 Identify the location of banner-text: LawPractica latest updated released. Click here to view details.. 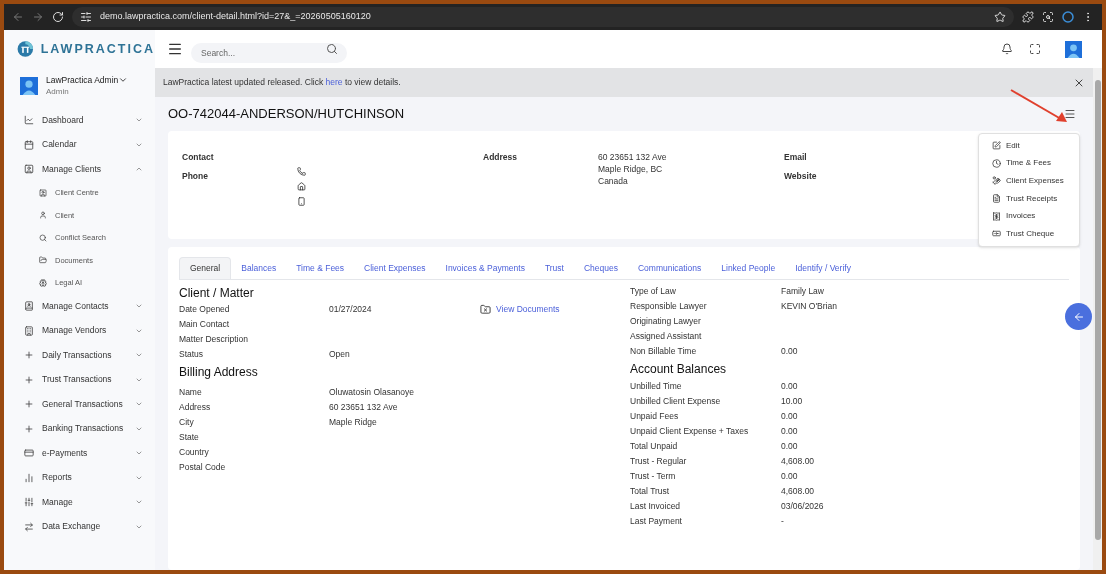
(282, 82).